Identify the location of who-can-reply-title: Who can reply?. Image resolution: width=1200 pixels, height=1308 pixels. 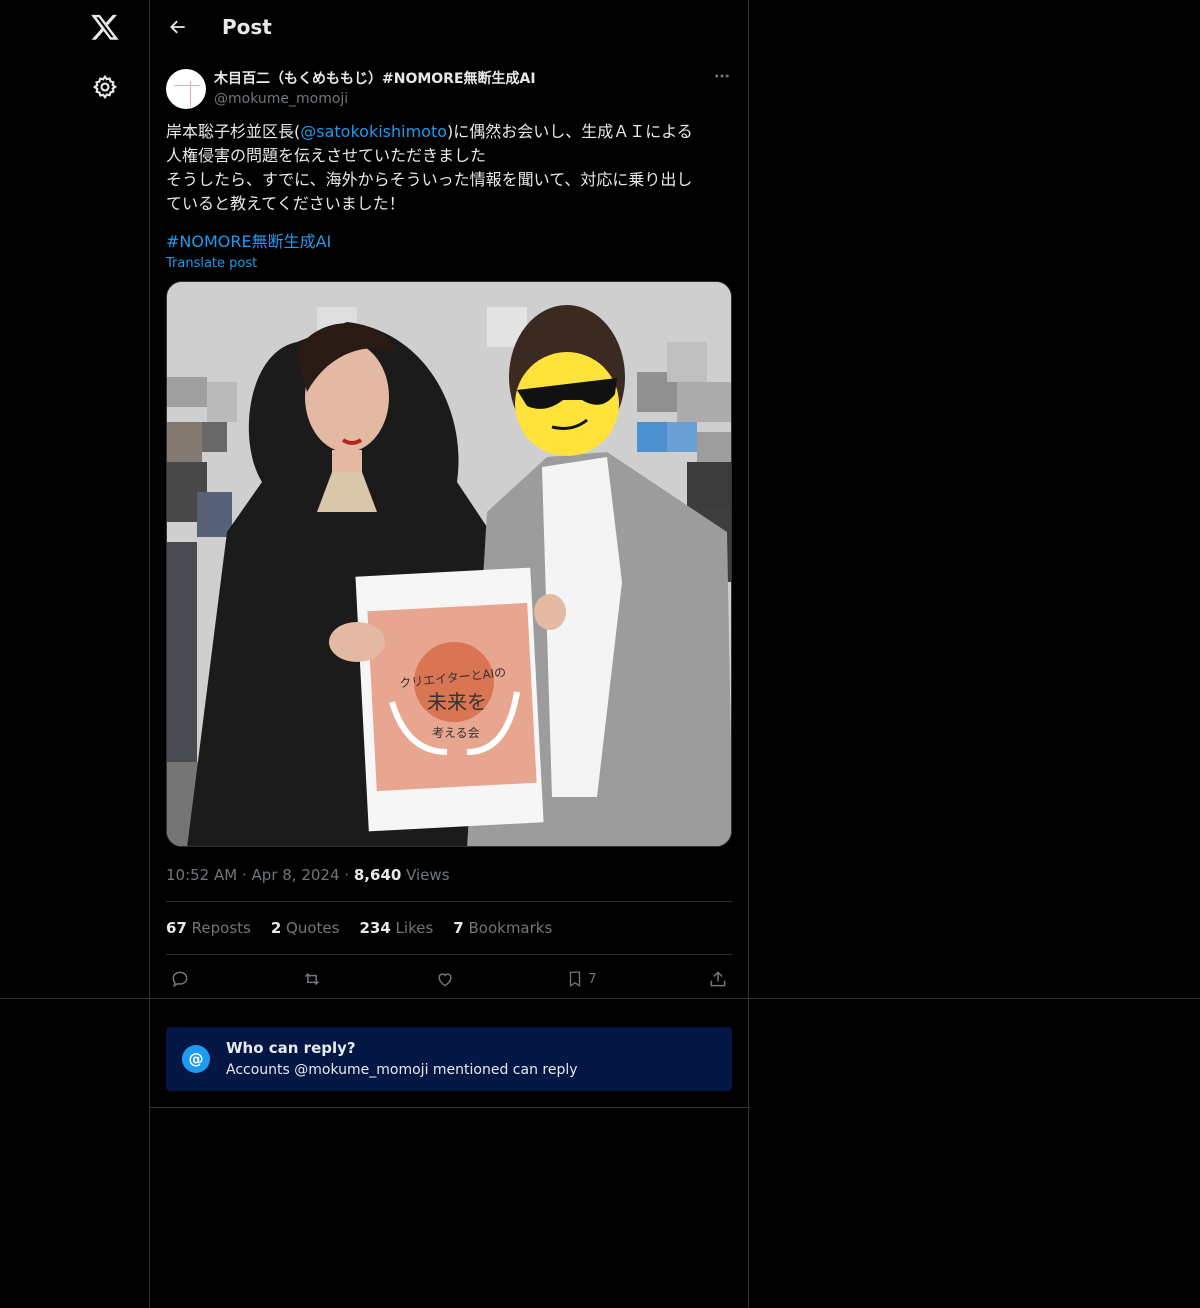
(291, 1048).